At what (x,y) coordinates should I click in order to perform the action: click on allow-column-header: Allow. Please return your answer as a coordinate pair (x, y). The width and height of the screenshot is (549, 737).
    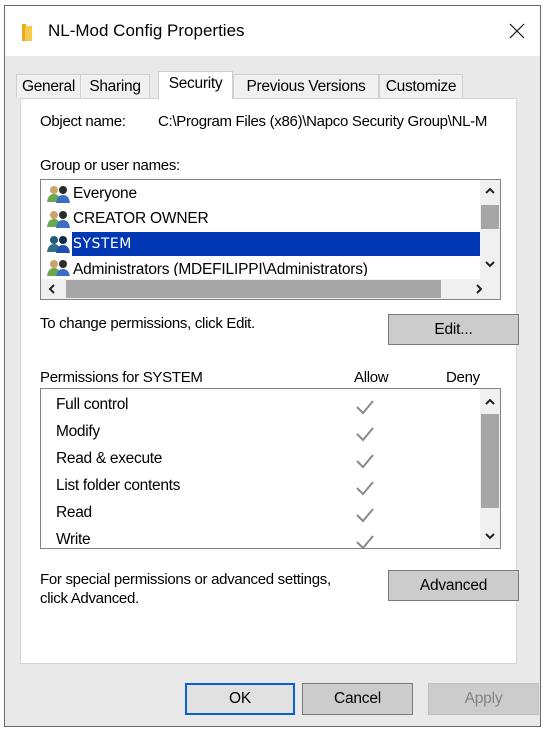
    Looking at the image, I should click on (371, 377).